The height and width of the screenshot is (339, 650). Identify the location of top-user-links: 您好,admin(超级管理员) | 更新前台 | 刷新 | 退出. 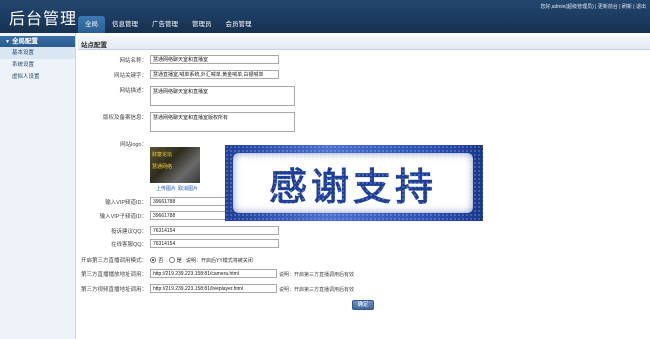
(593, 6).